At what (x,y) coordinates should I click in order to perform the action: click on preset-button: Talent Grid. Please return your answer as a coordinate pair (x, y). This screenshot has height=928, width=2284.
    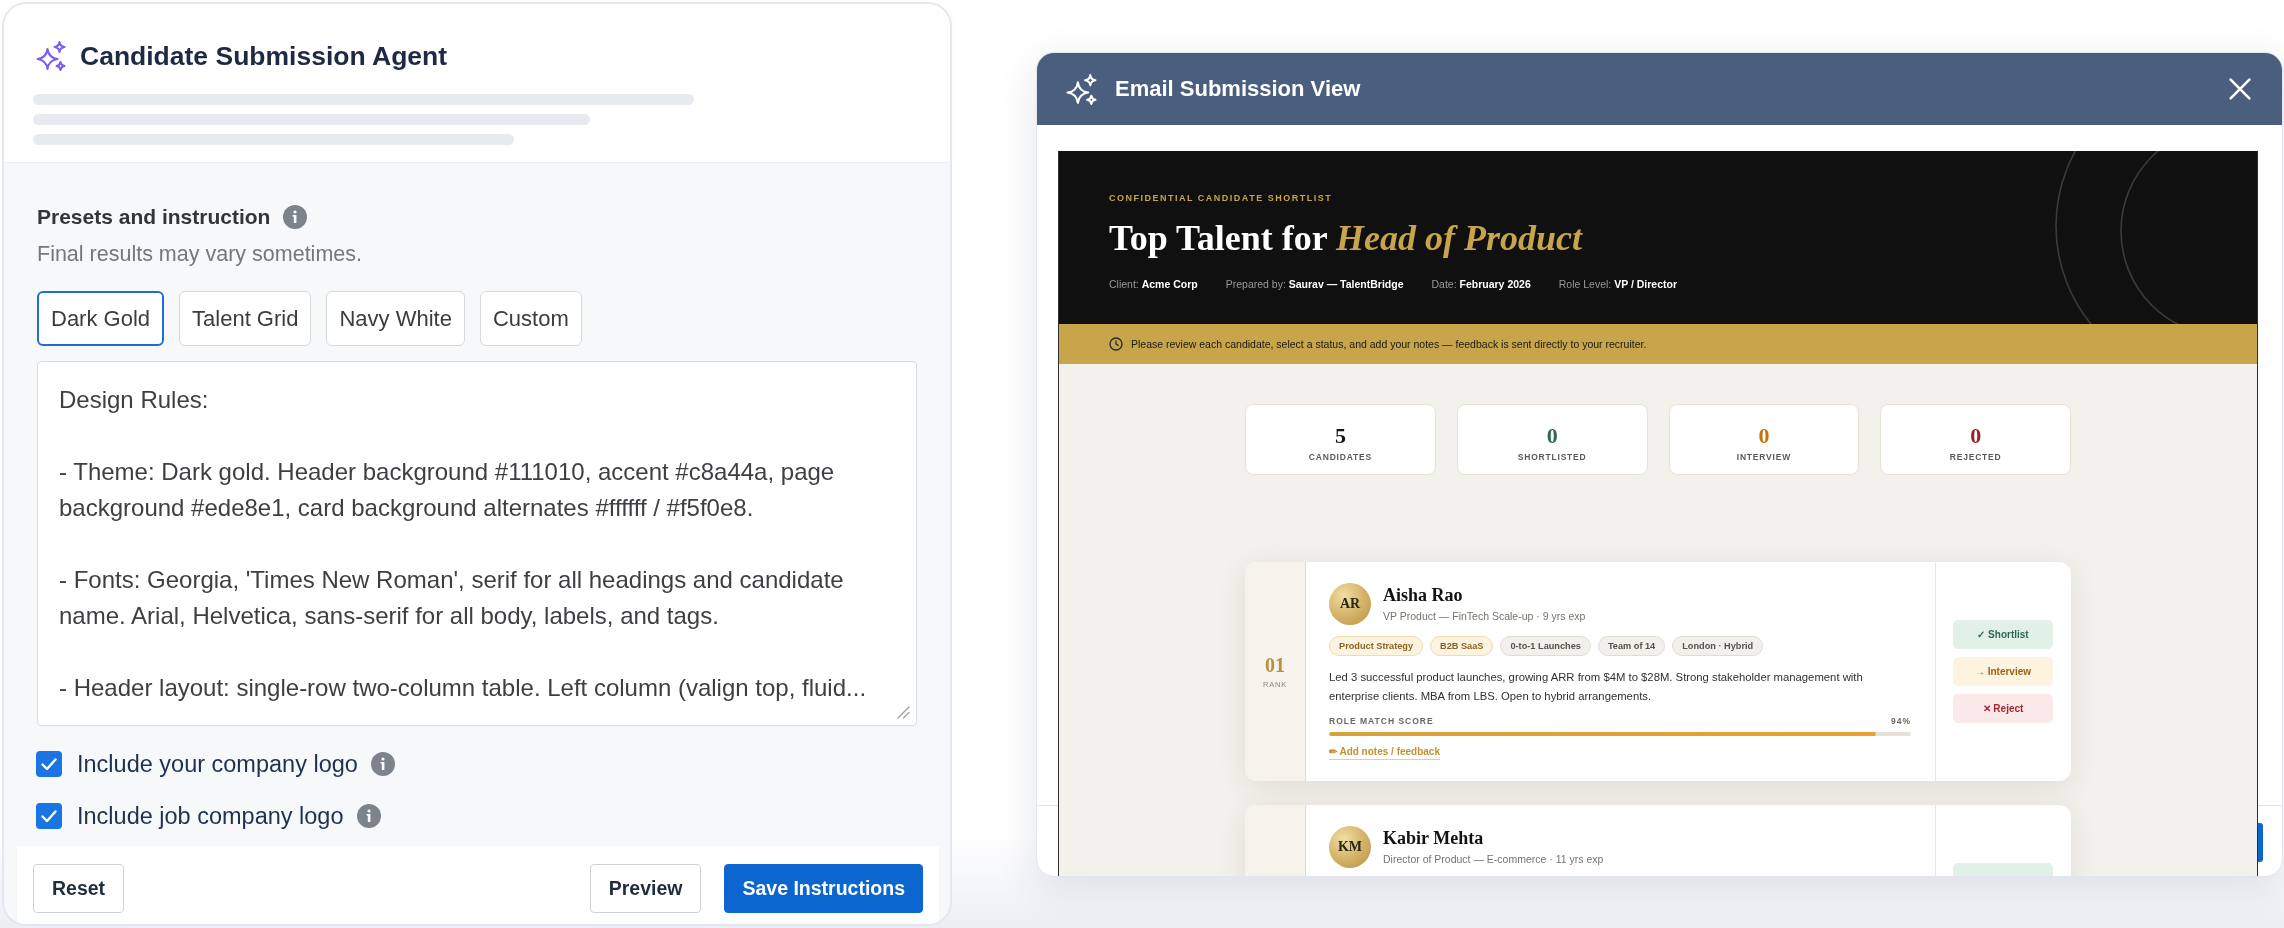
    Looking at the image, I should click on (245, 318).